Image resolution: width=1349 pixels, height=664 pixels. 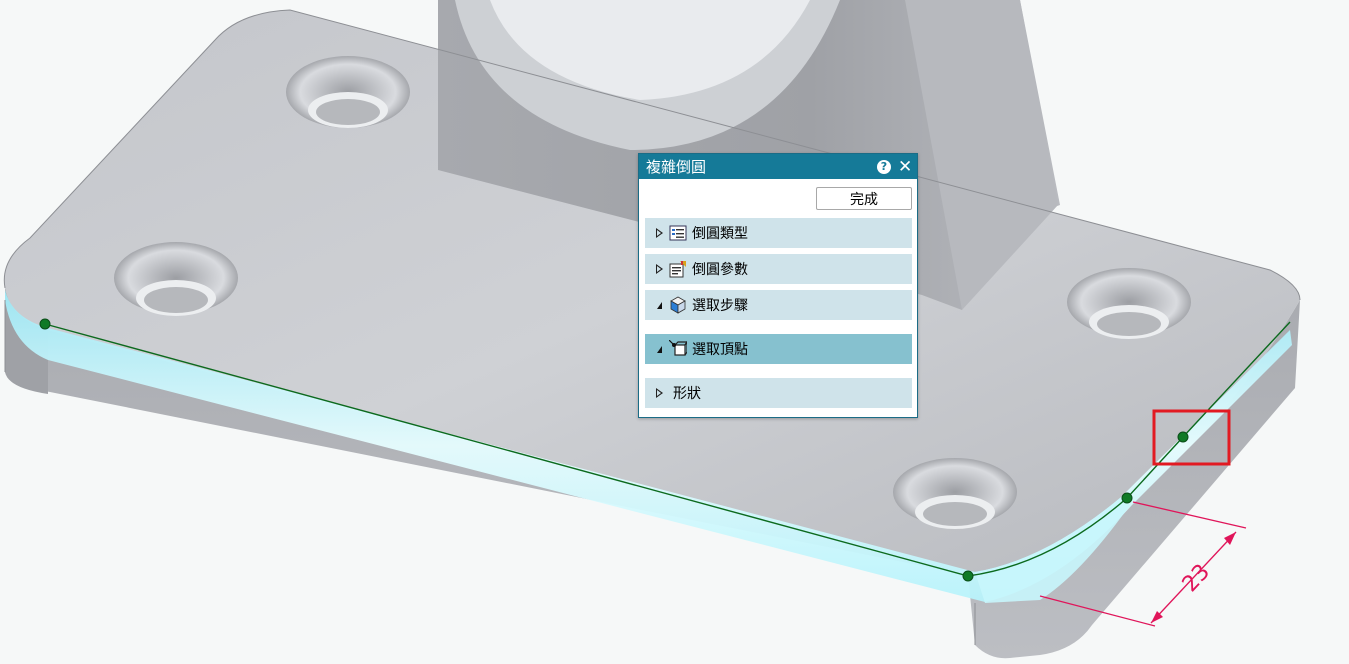 What do you see at coordinates (778, 305) in the screenshot?
I see `section-selection-steps: 選取步驟` at bounding box center [778, 305].